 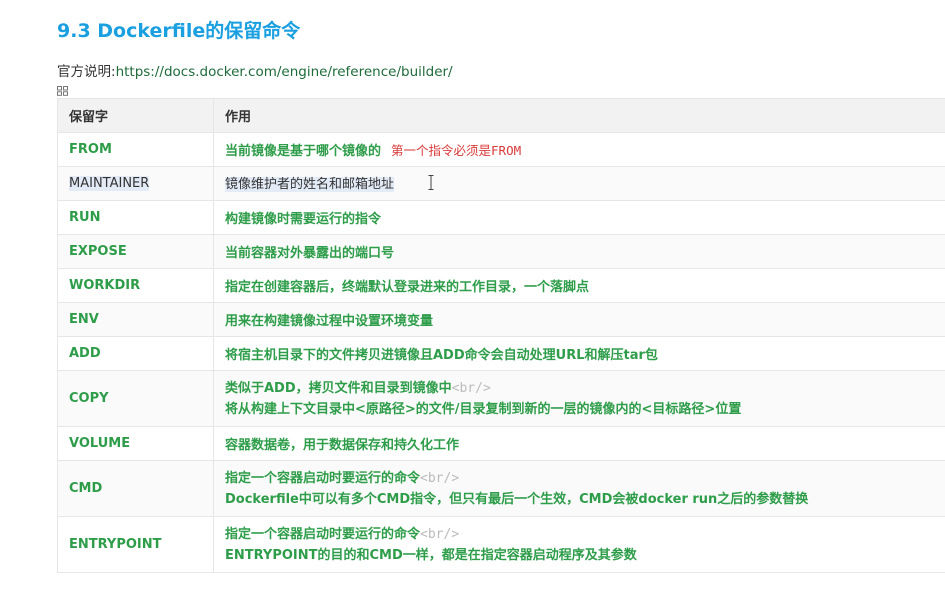 I want to click on keyword-cell: WORKDIR, so click(x=135, y=285).